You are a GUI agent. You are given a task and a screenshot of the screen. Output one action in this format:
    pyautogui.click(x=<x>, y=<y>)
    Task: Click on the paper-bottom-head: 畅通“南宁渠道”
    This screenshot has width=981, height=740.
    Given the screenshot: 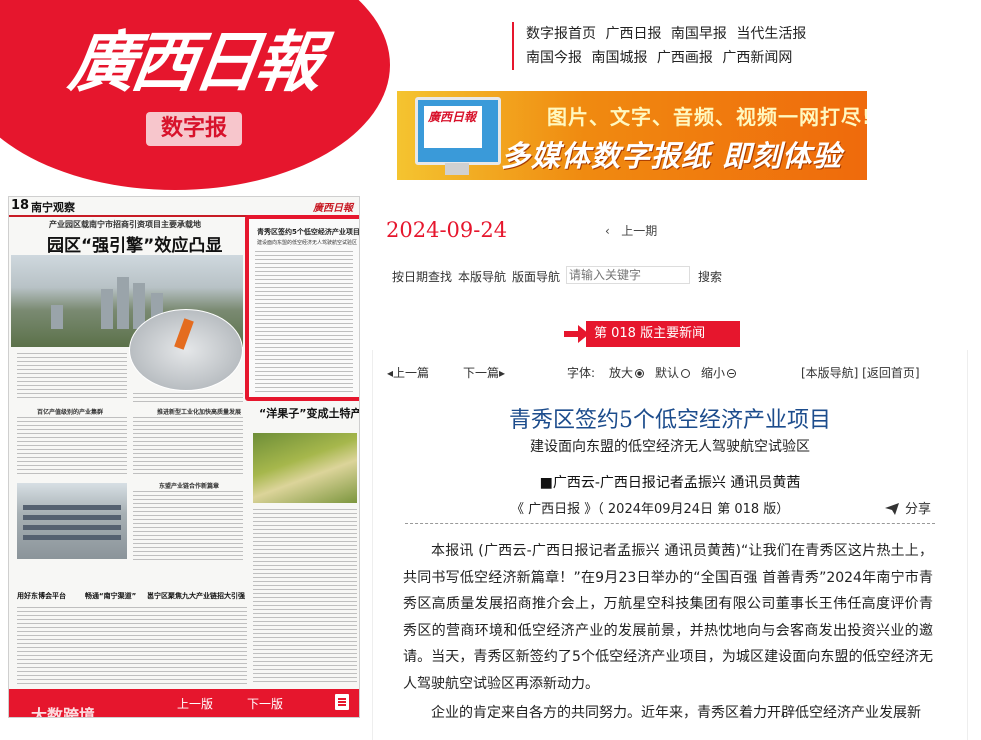 What is the action you would take?
    pyautogui.click(x=110, y=596)
    